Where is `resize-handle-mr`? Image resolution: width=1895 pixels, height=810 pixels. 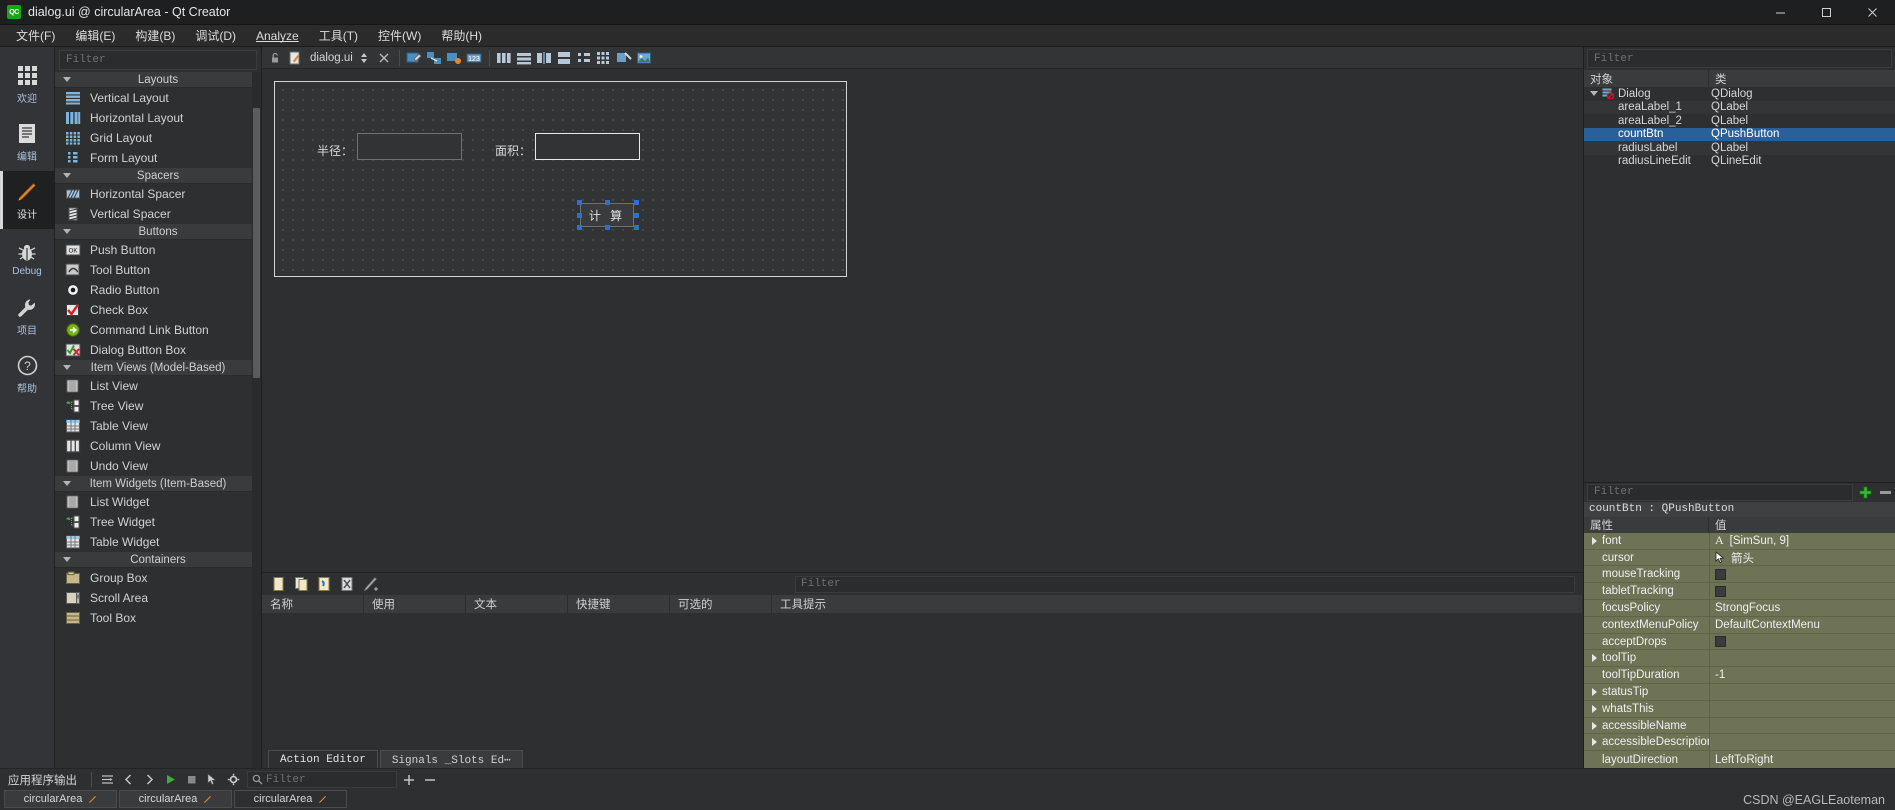
resize-handle-mr is located at coordinates (636, 215).